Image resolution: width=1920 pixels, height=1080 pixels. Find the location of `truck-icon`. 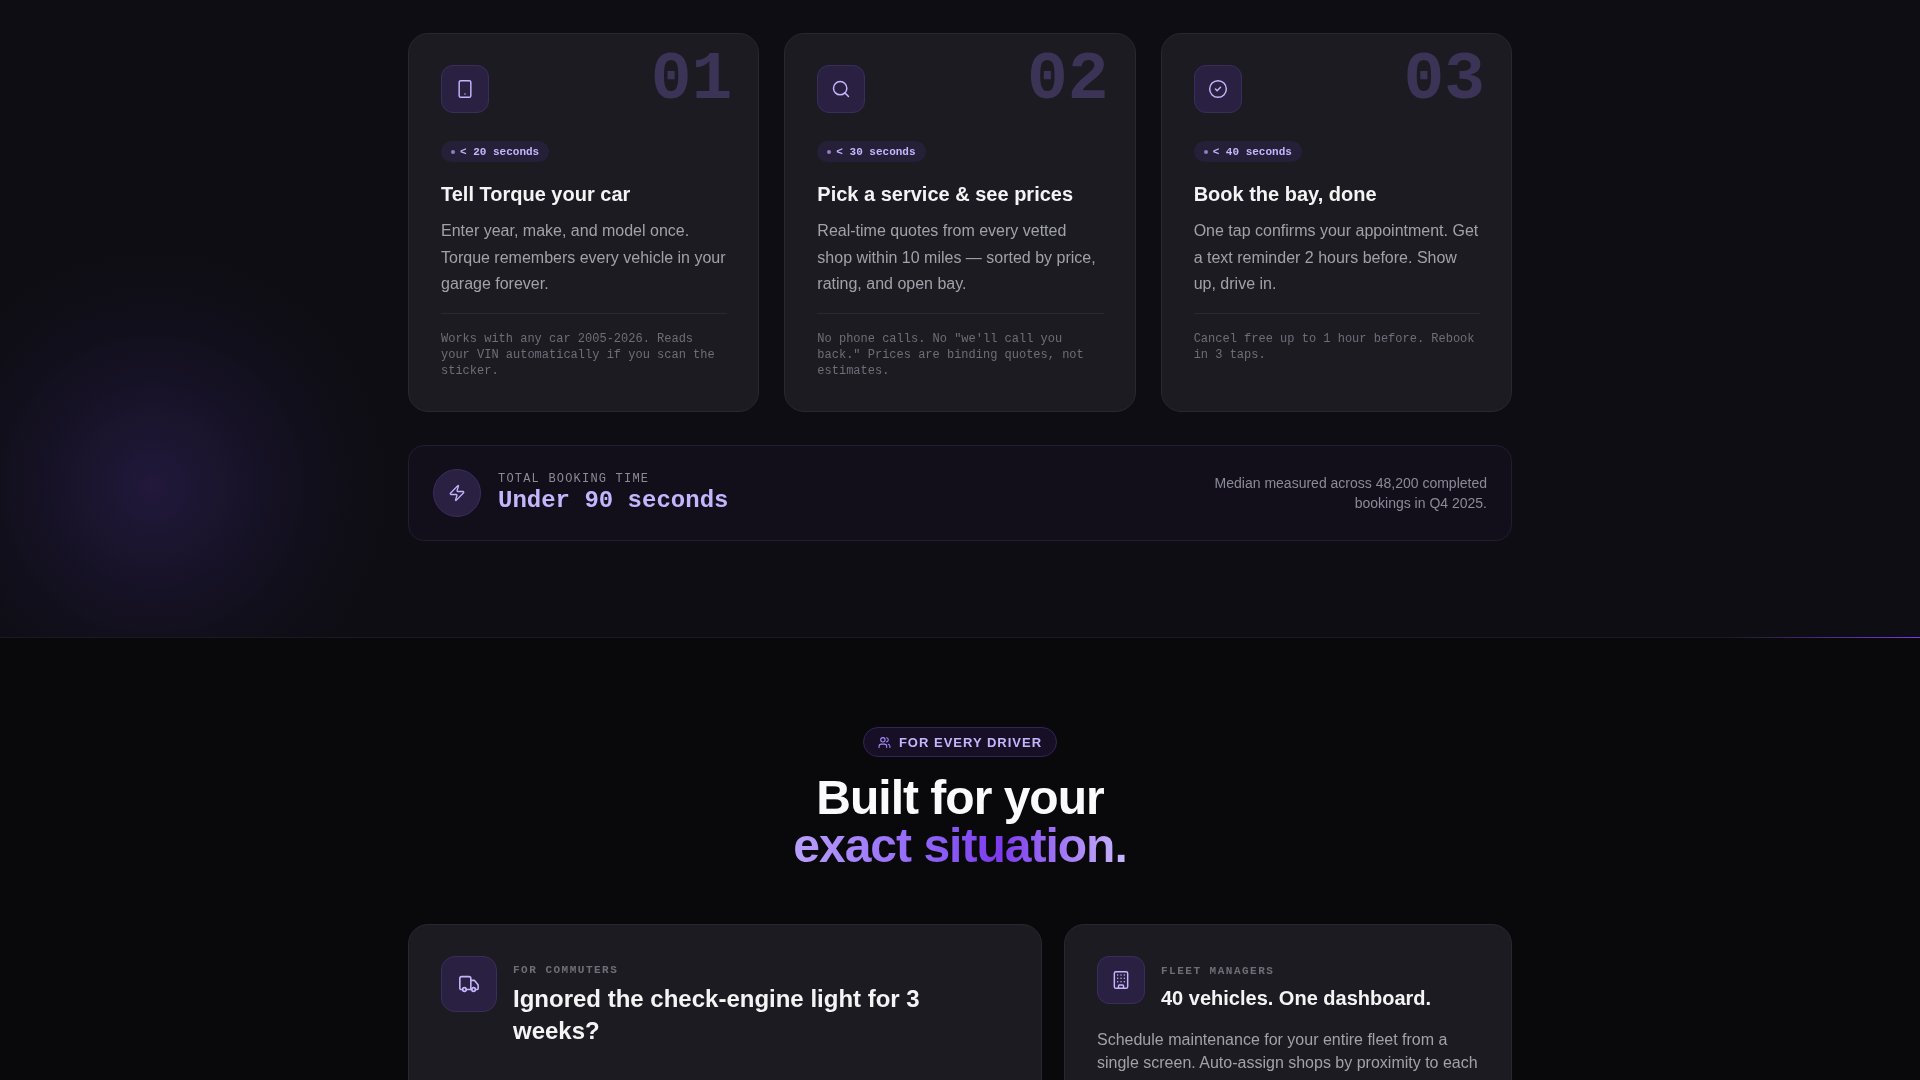

truck-icon is located at coordinates (469, 984).